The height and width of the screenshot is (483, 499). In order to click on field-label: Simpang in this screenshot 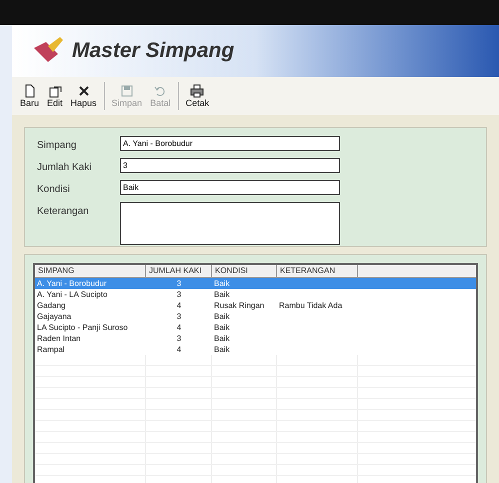, I will do `click(57, 146)`.